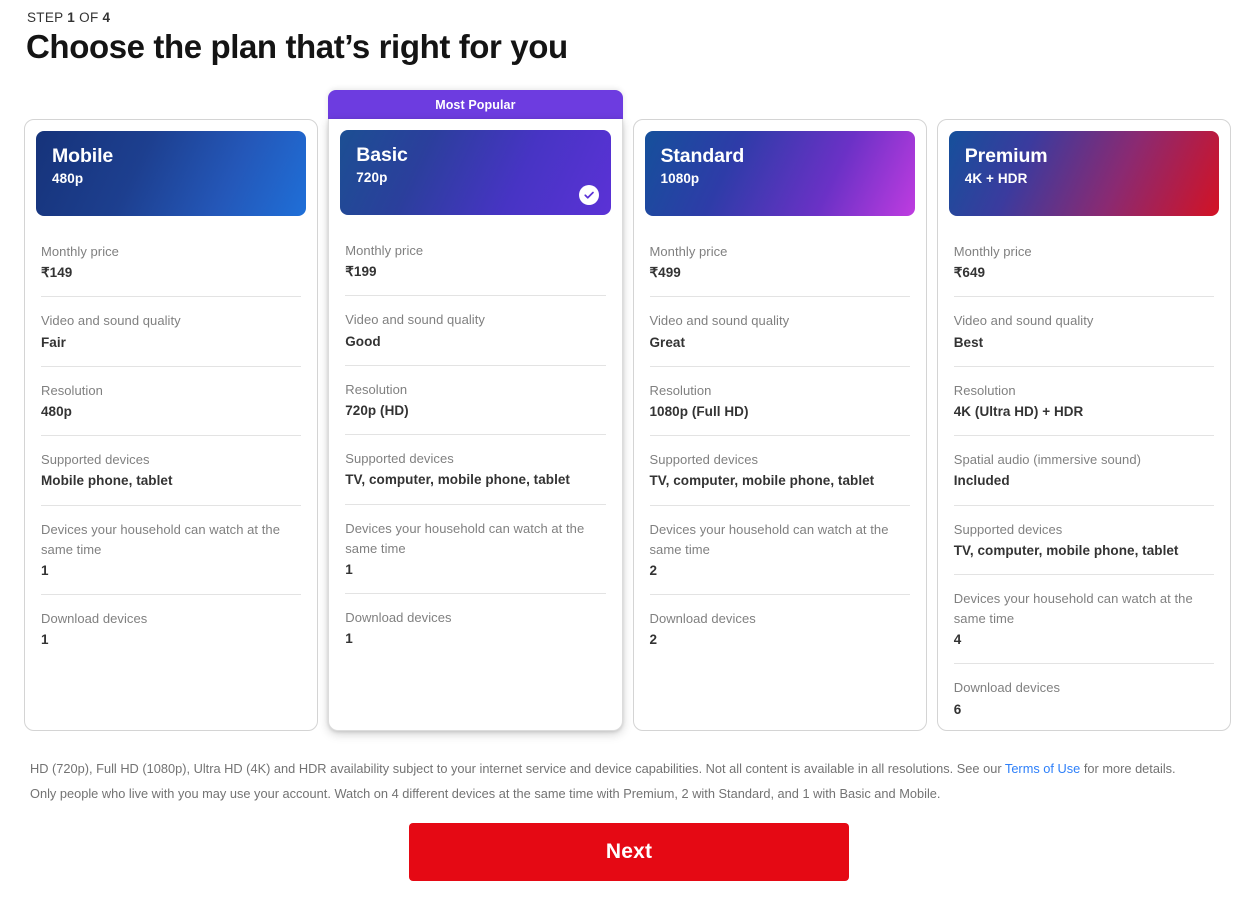 This screenshot has width=1259, height=897. I want to click on feature-row: Video and sound quality Good, so click(475, 331).